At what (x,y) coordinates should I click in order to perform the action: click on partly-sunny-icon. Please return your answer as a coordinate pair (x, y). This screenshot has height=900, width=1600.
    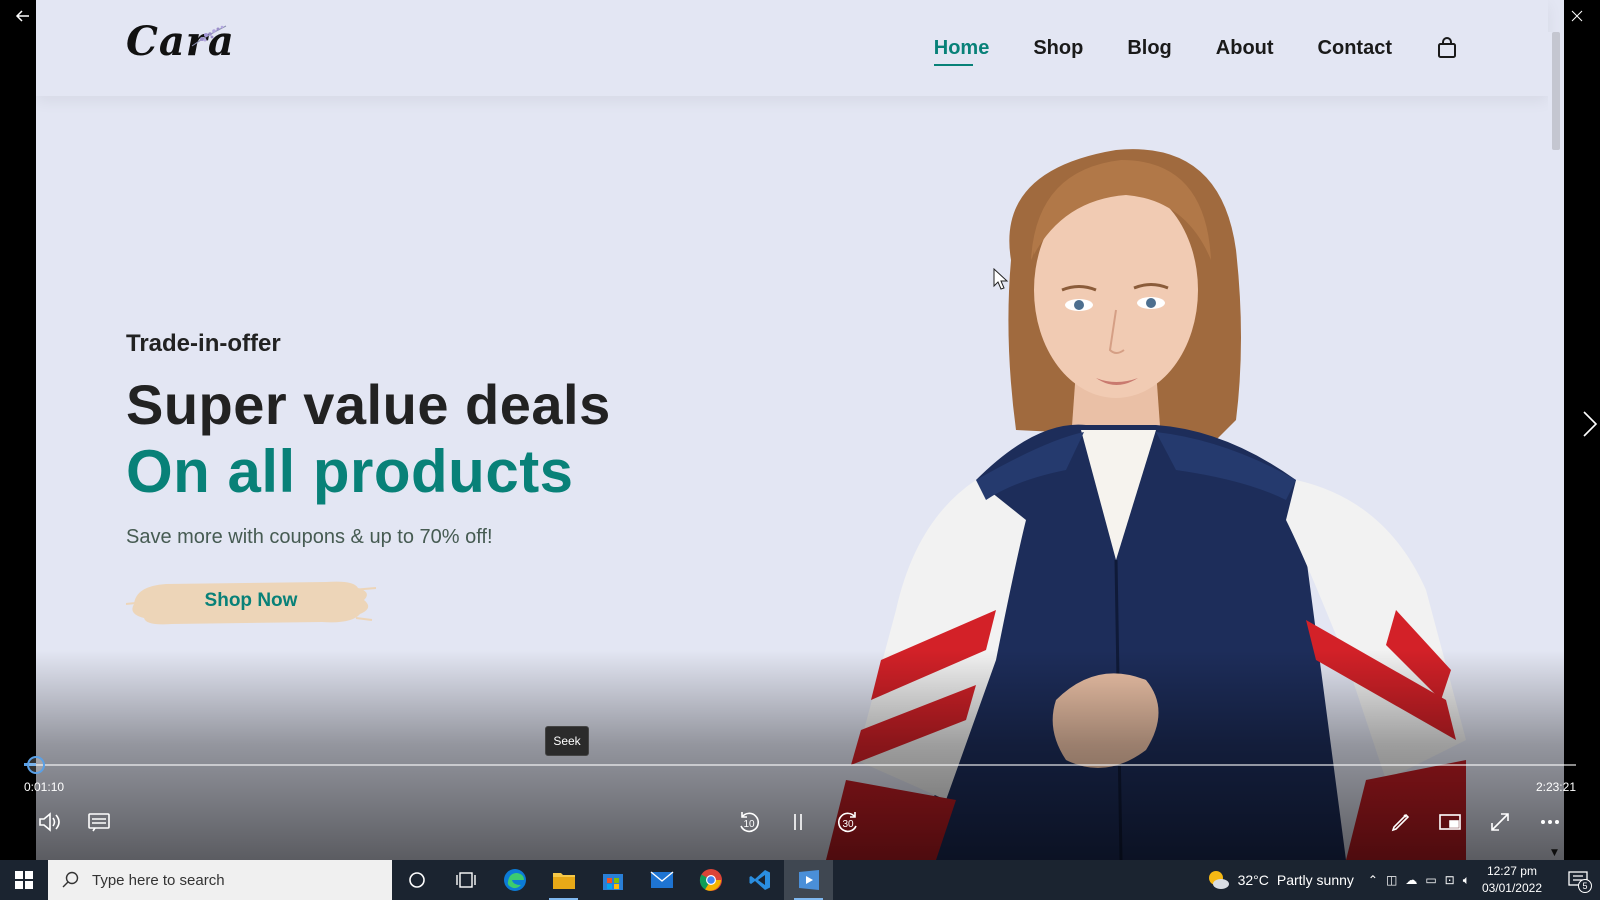
    Looking at the image, I should click on (1218, 880).